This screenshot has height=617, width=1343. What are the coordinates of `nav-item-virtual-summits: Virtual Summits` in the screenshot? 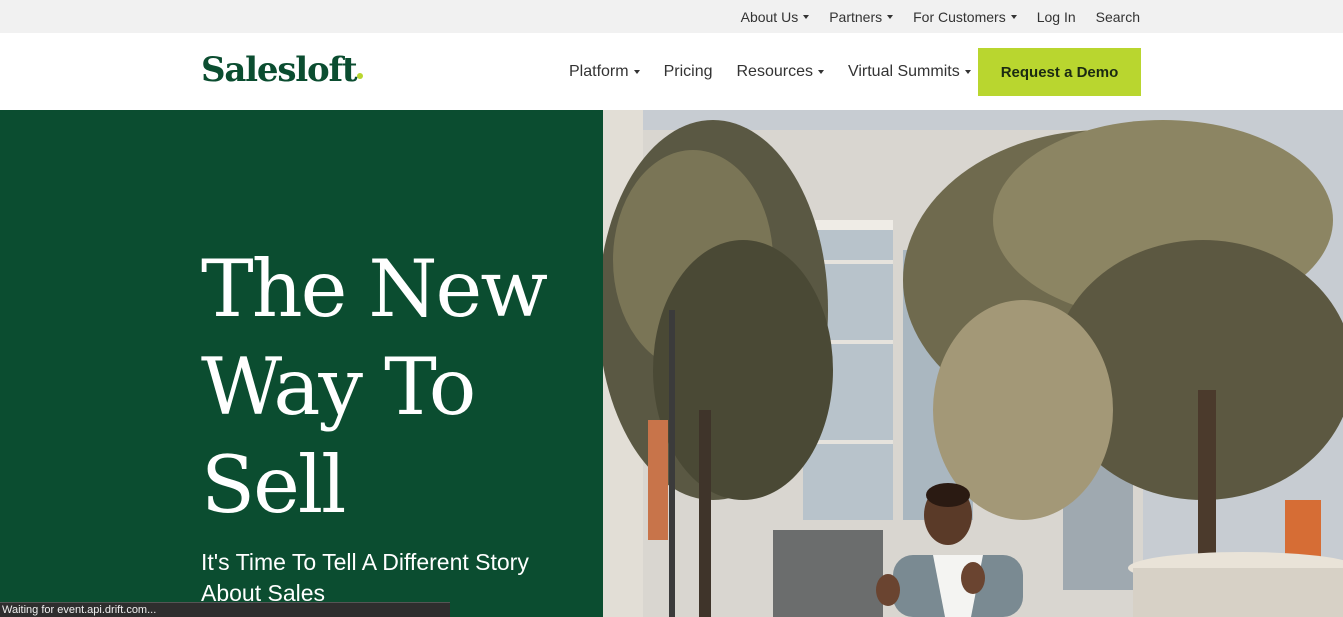 It's located at (909, 72).